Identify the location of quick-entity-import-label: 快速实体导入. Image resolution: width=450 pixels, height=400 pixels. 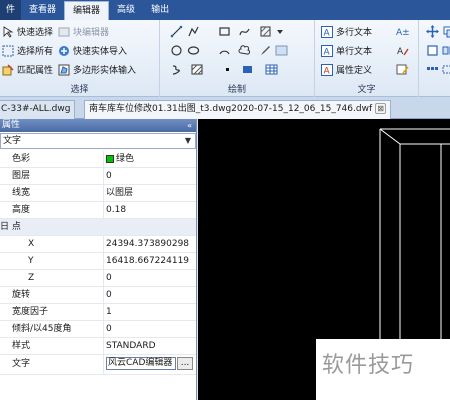
(100, 52).